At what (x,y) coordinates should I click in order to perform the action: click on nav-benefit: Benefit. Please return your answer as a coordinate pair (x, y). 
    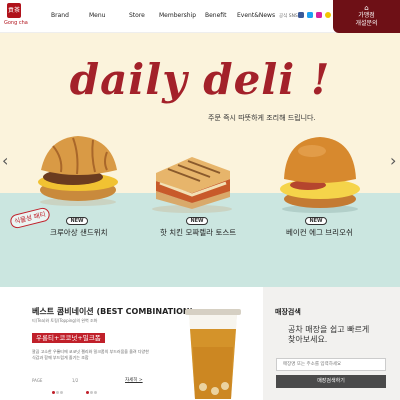
    Looking at the image, I should click on (215, 15).